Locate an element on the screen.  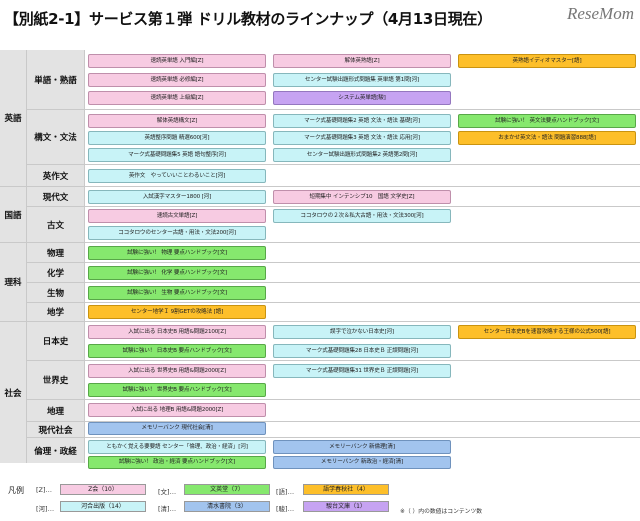
subject-rika: 理科 is located at coordinates (13, 282).